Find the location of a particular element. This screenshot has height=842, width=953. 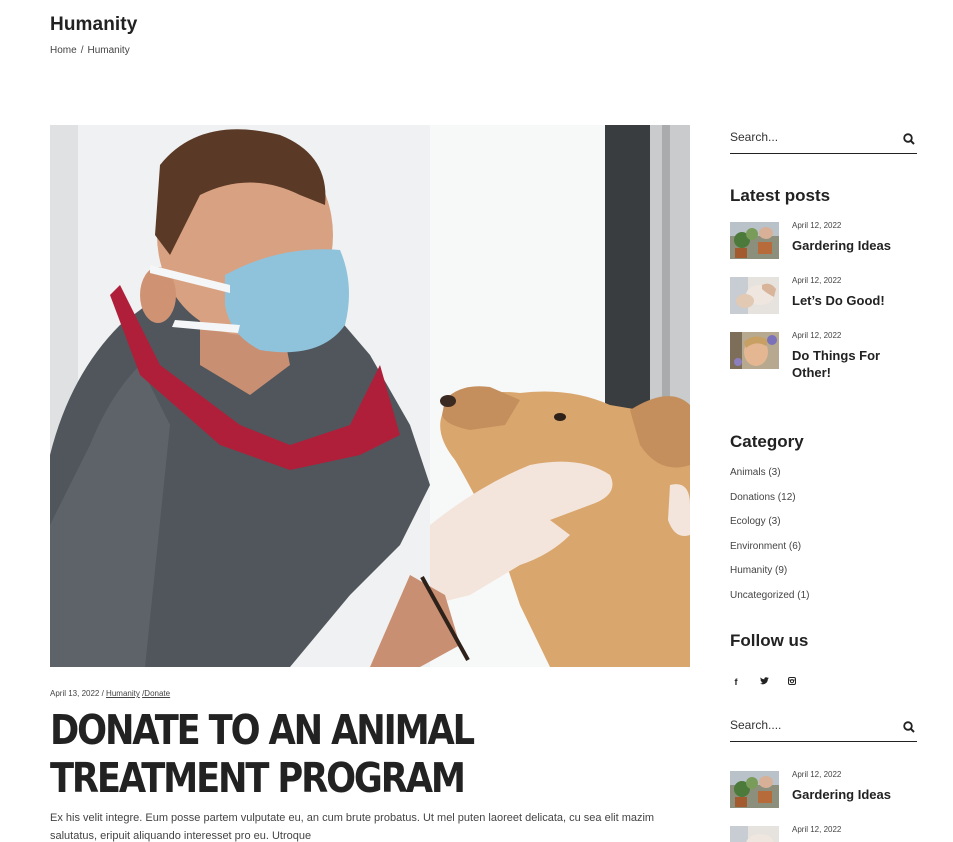

search-form-secondary is located at coordinates (823, 727).